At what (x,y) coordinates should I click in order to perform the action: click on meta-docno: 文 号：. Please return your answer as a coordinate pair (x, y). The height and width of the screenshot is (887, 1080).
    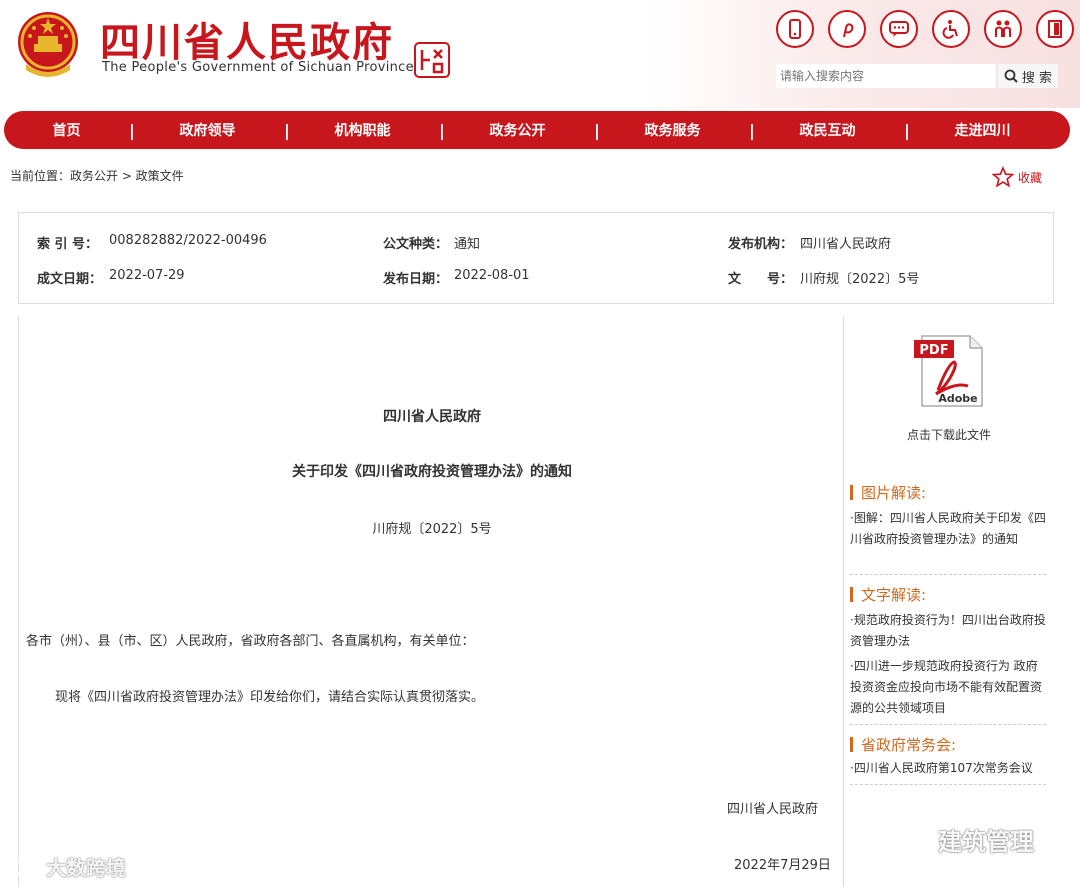
    Looking at the image, I should click on (760, 277).